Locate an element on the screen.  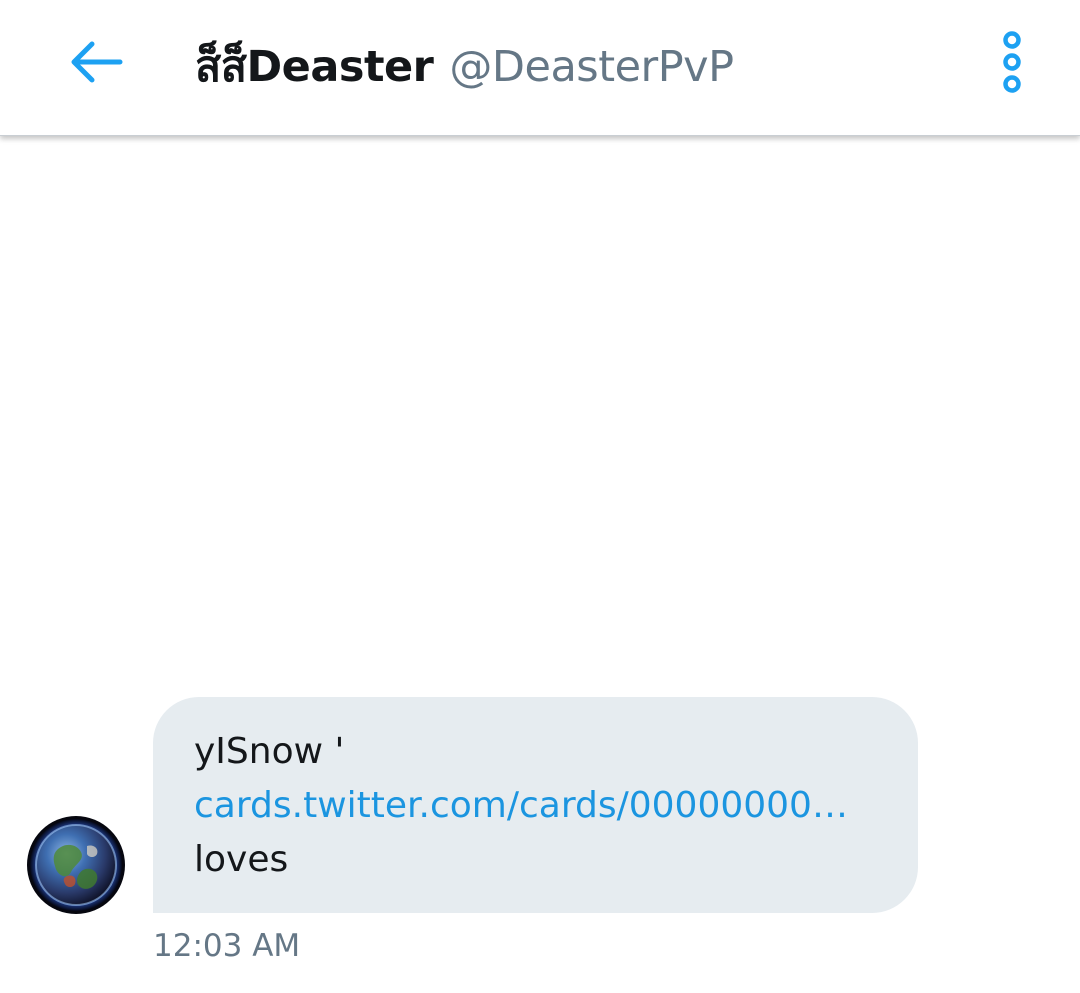
vertical-more-icon is located at coordinates (1012, 62).